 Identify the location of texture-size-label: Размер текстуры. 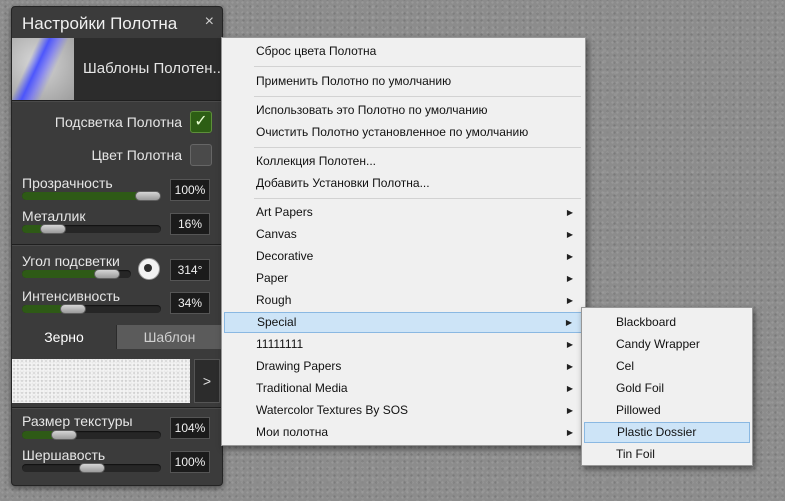
(77, 421).